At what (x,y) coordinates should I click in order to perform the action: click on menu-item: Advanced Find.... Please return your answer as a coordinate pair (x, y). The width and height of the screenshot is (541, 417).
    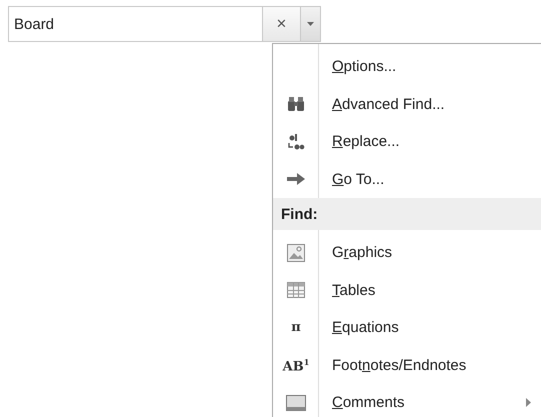
    Looking at the image, I should click on (388, 104).